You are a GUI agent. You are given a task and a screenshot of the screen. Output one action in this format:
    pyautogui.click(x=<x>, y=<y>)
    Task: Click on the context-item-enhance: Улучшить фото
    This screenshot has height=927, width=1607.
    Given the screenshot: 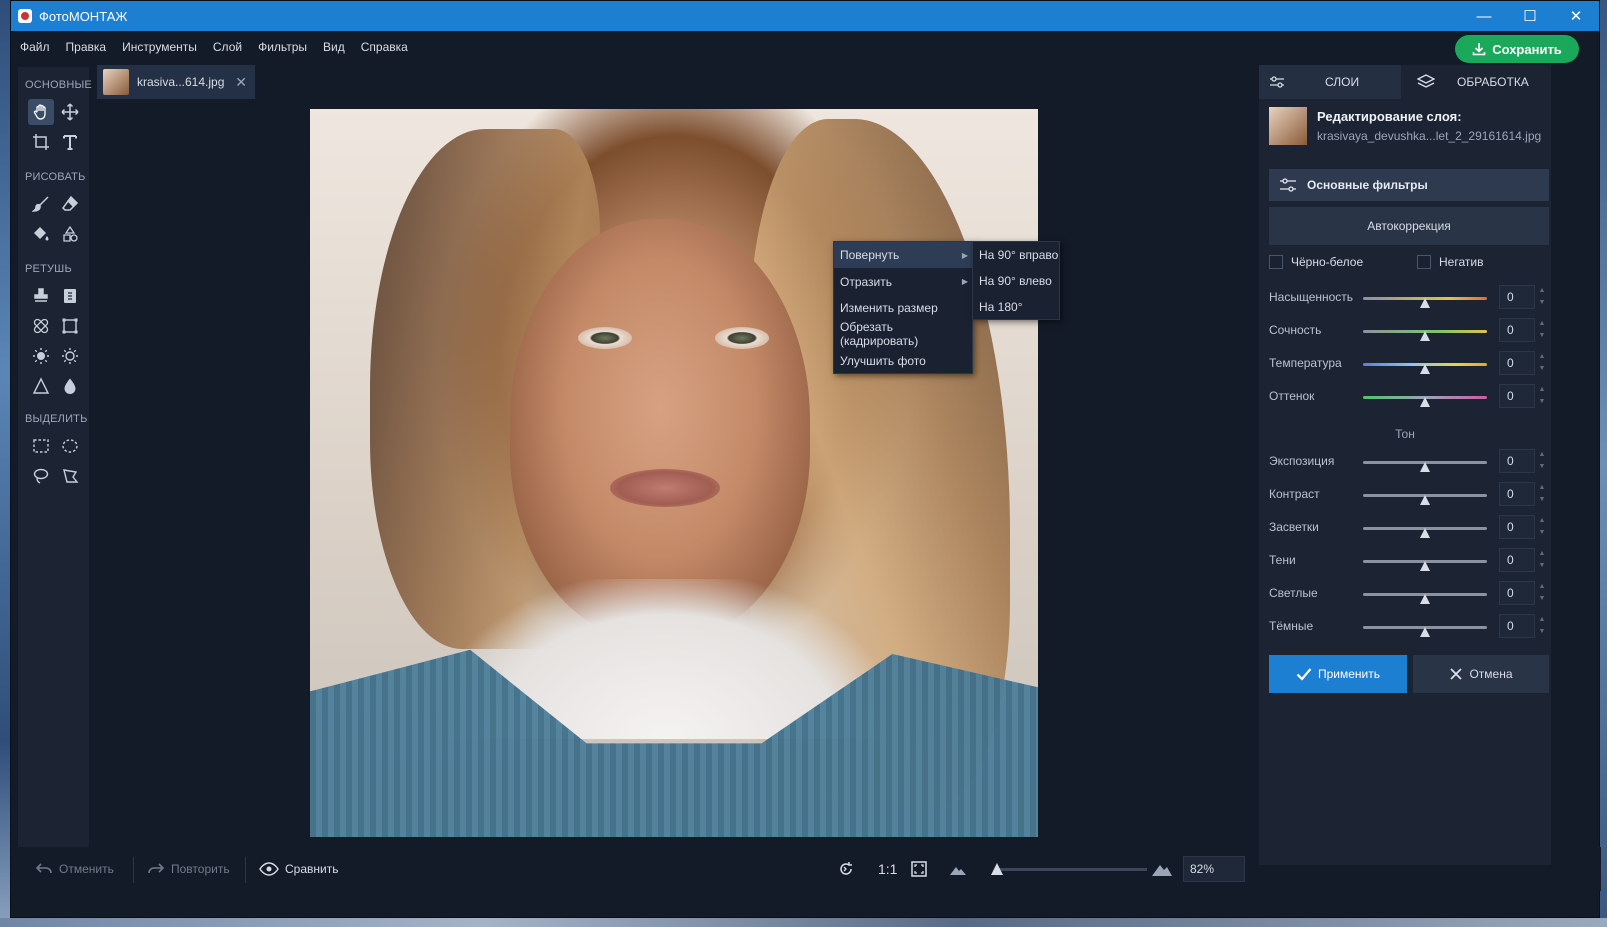 What is the action you would take?
    pyautogui.click(x=903, y=361)
    